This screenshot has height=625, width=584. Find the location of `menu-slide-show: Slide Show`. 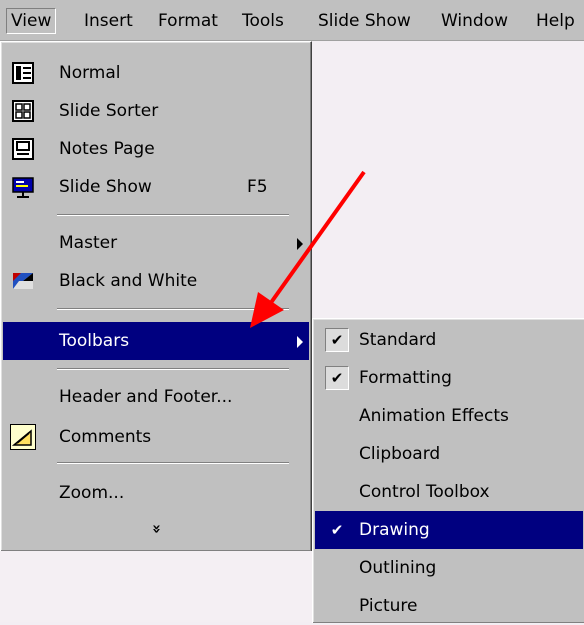

menu-slide-show: Slide Show is located at coordinates (364, 21).